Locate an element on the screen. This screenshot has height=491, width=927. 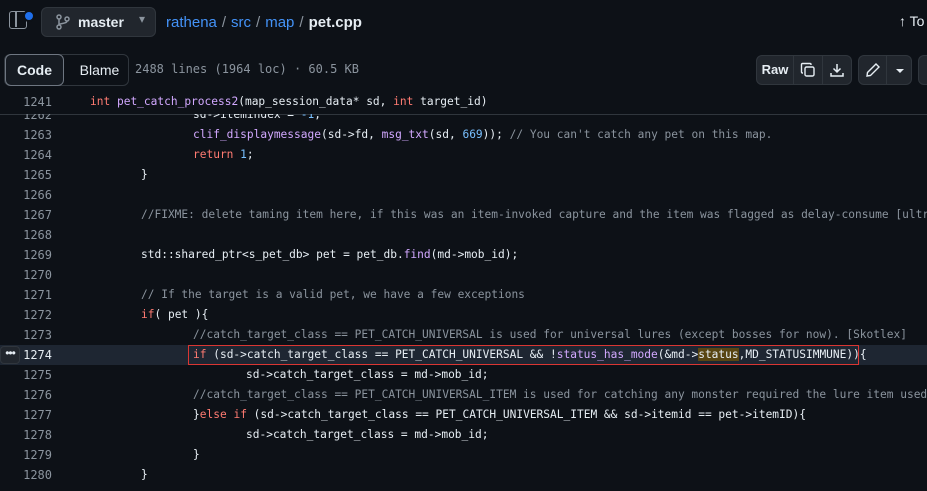
branch-name: master is located at coordinates (101, 22).